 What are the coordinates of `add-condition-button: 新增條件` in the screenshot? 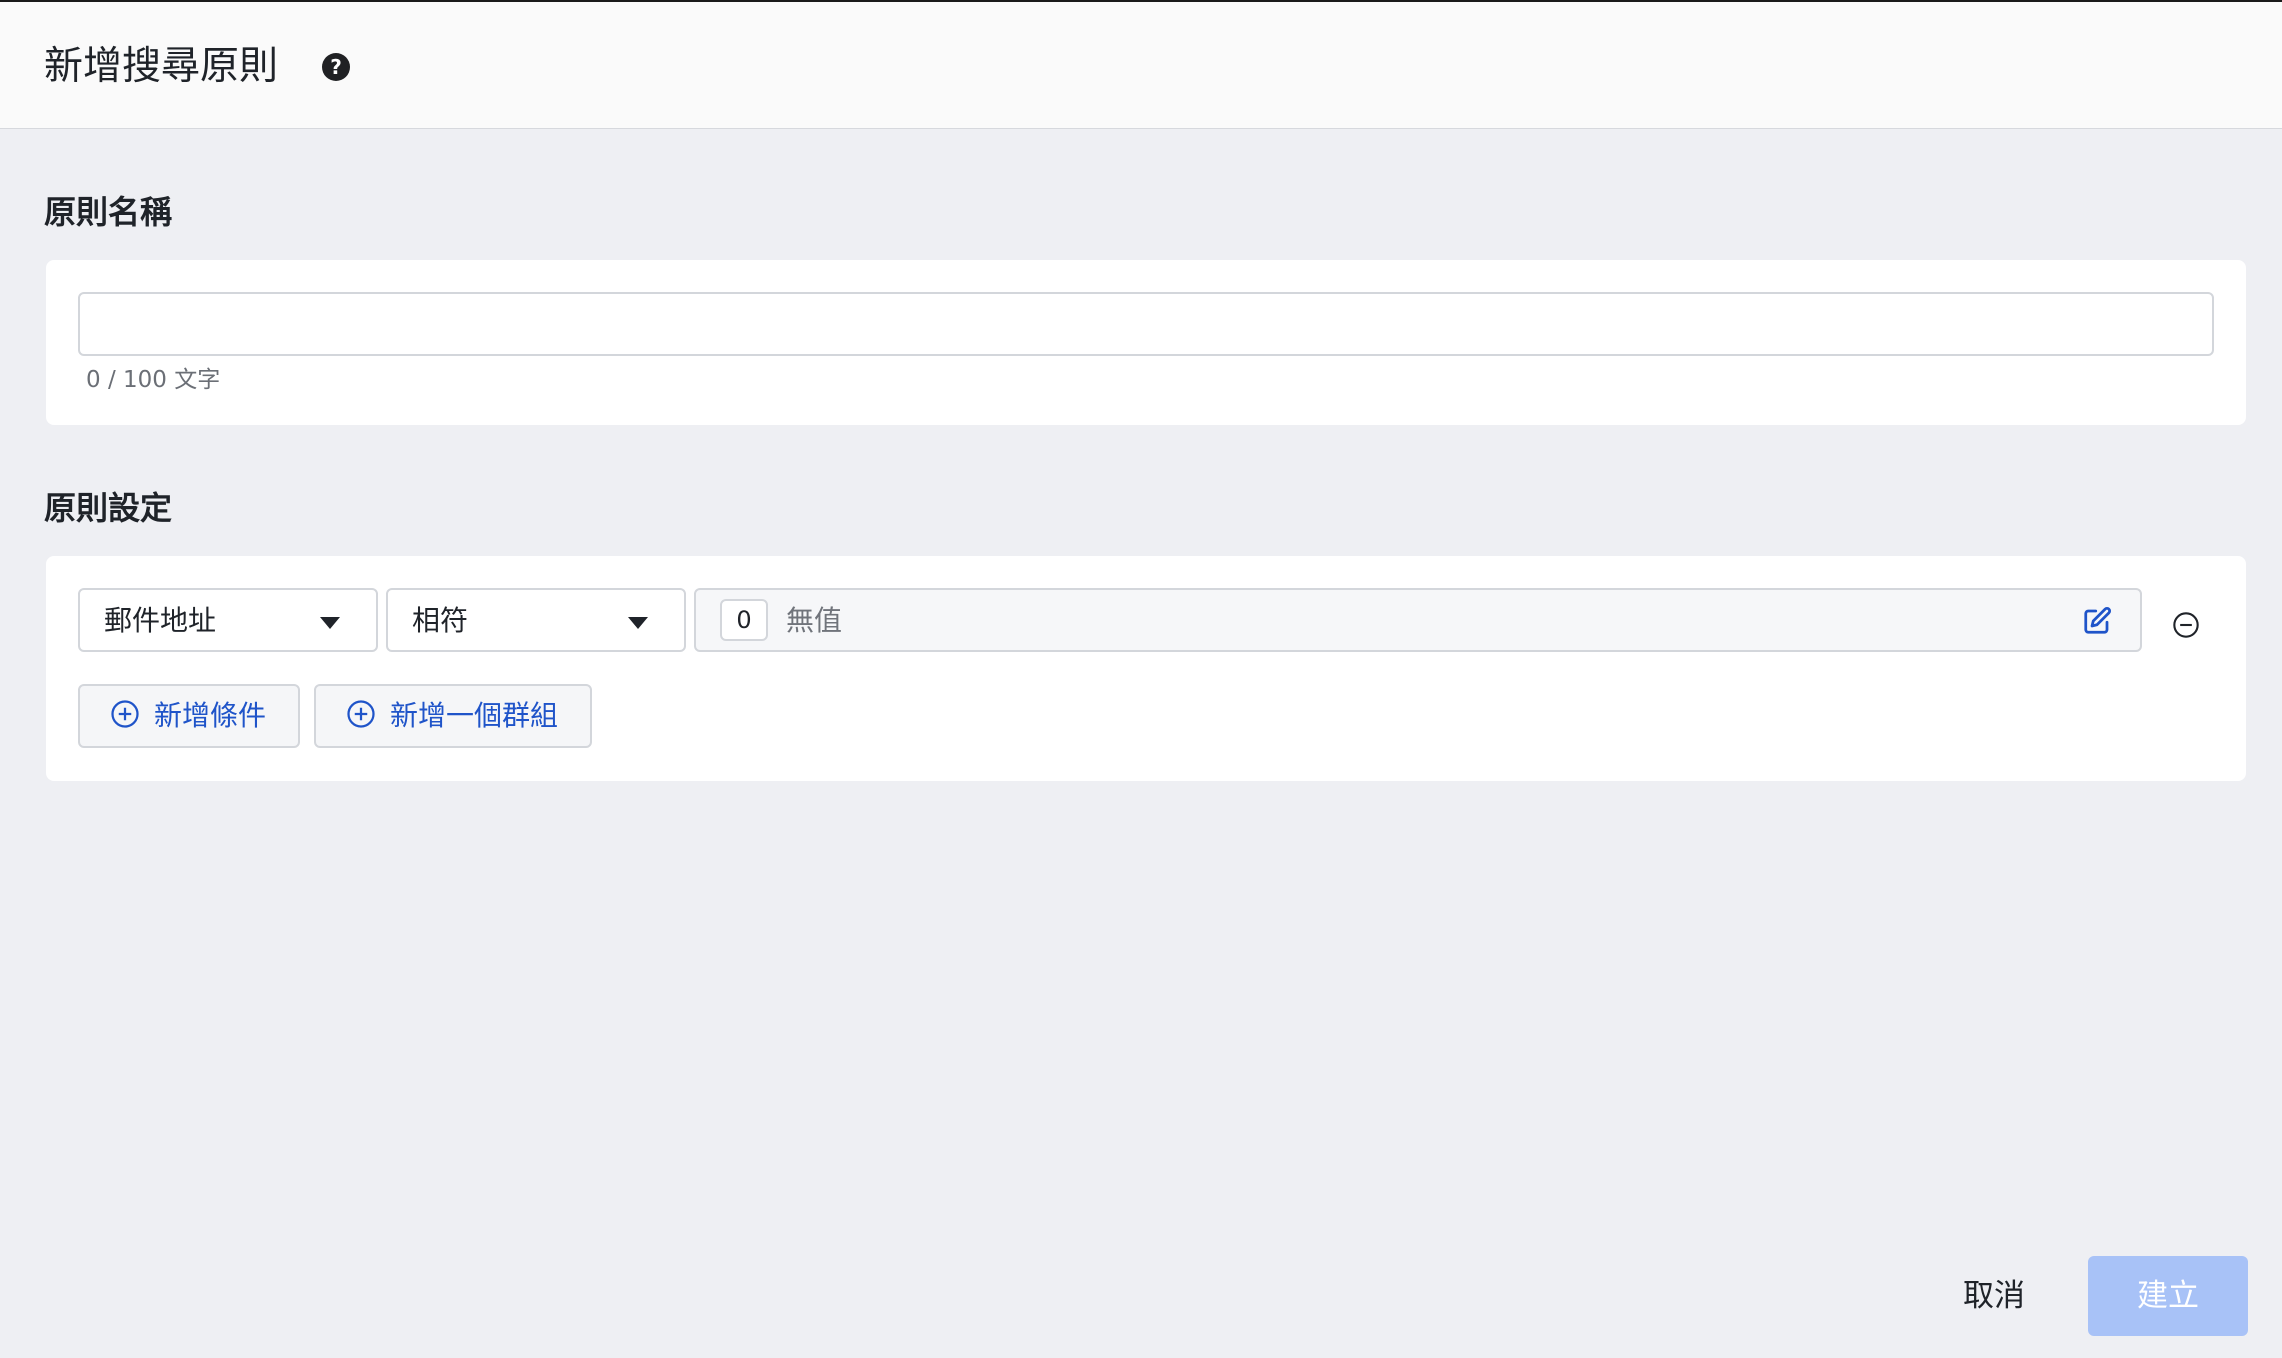 It's located at (189, 716).